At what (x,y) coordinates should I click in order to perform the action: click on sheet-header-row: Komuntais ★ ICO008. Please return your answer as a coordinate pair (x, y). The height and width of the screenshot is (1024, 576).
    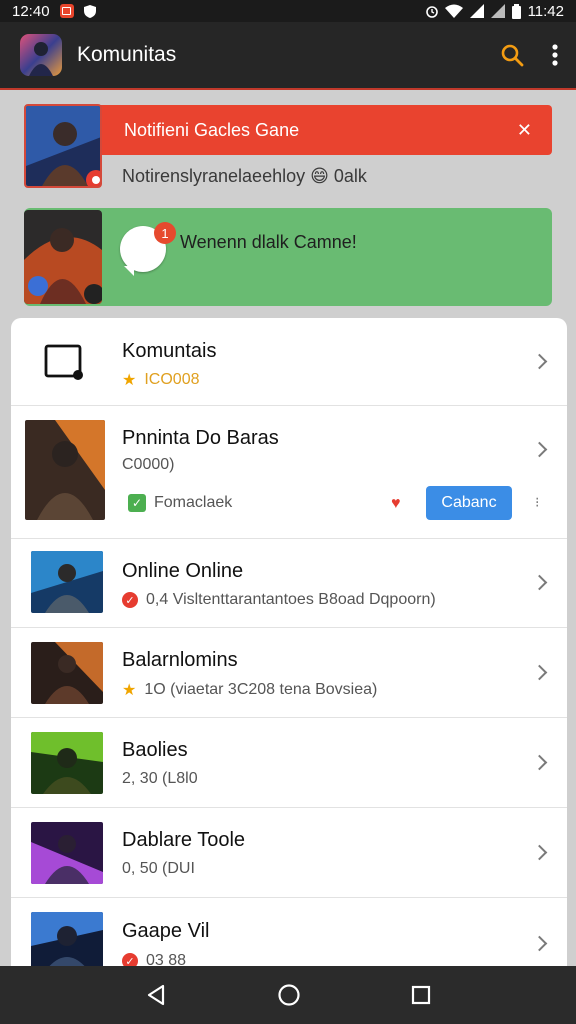
    Looking at the image, I should click on (289, 362).